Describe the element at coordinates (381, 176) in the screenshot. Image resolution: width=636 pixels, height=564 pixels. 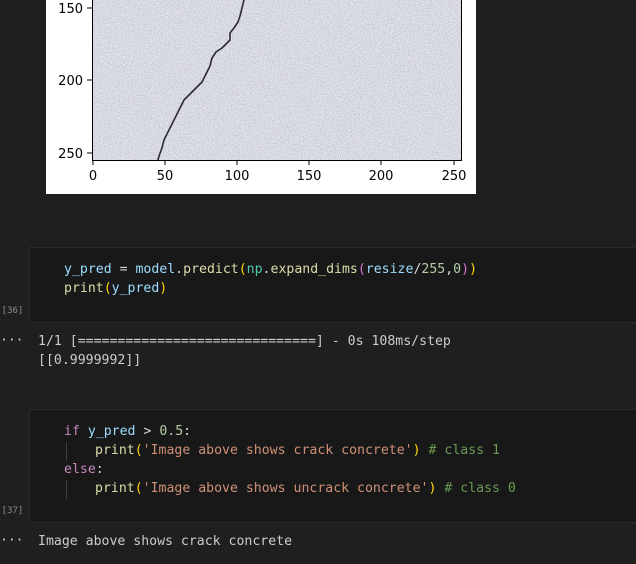
I see `x-tick-label: 200` at that location.